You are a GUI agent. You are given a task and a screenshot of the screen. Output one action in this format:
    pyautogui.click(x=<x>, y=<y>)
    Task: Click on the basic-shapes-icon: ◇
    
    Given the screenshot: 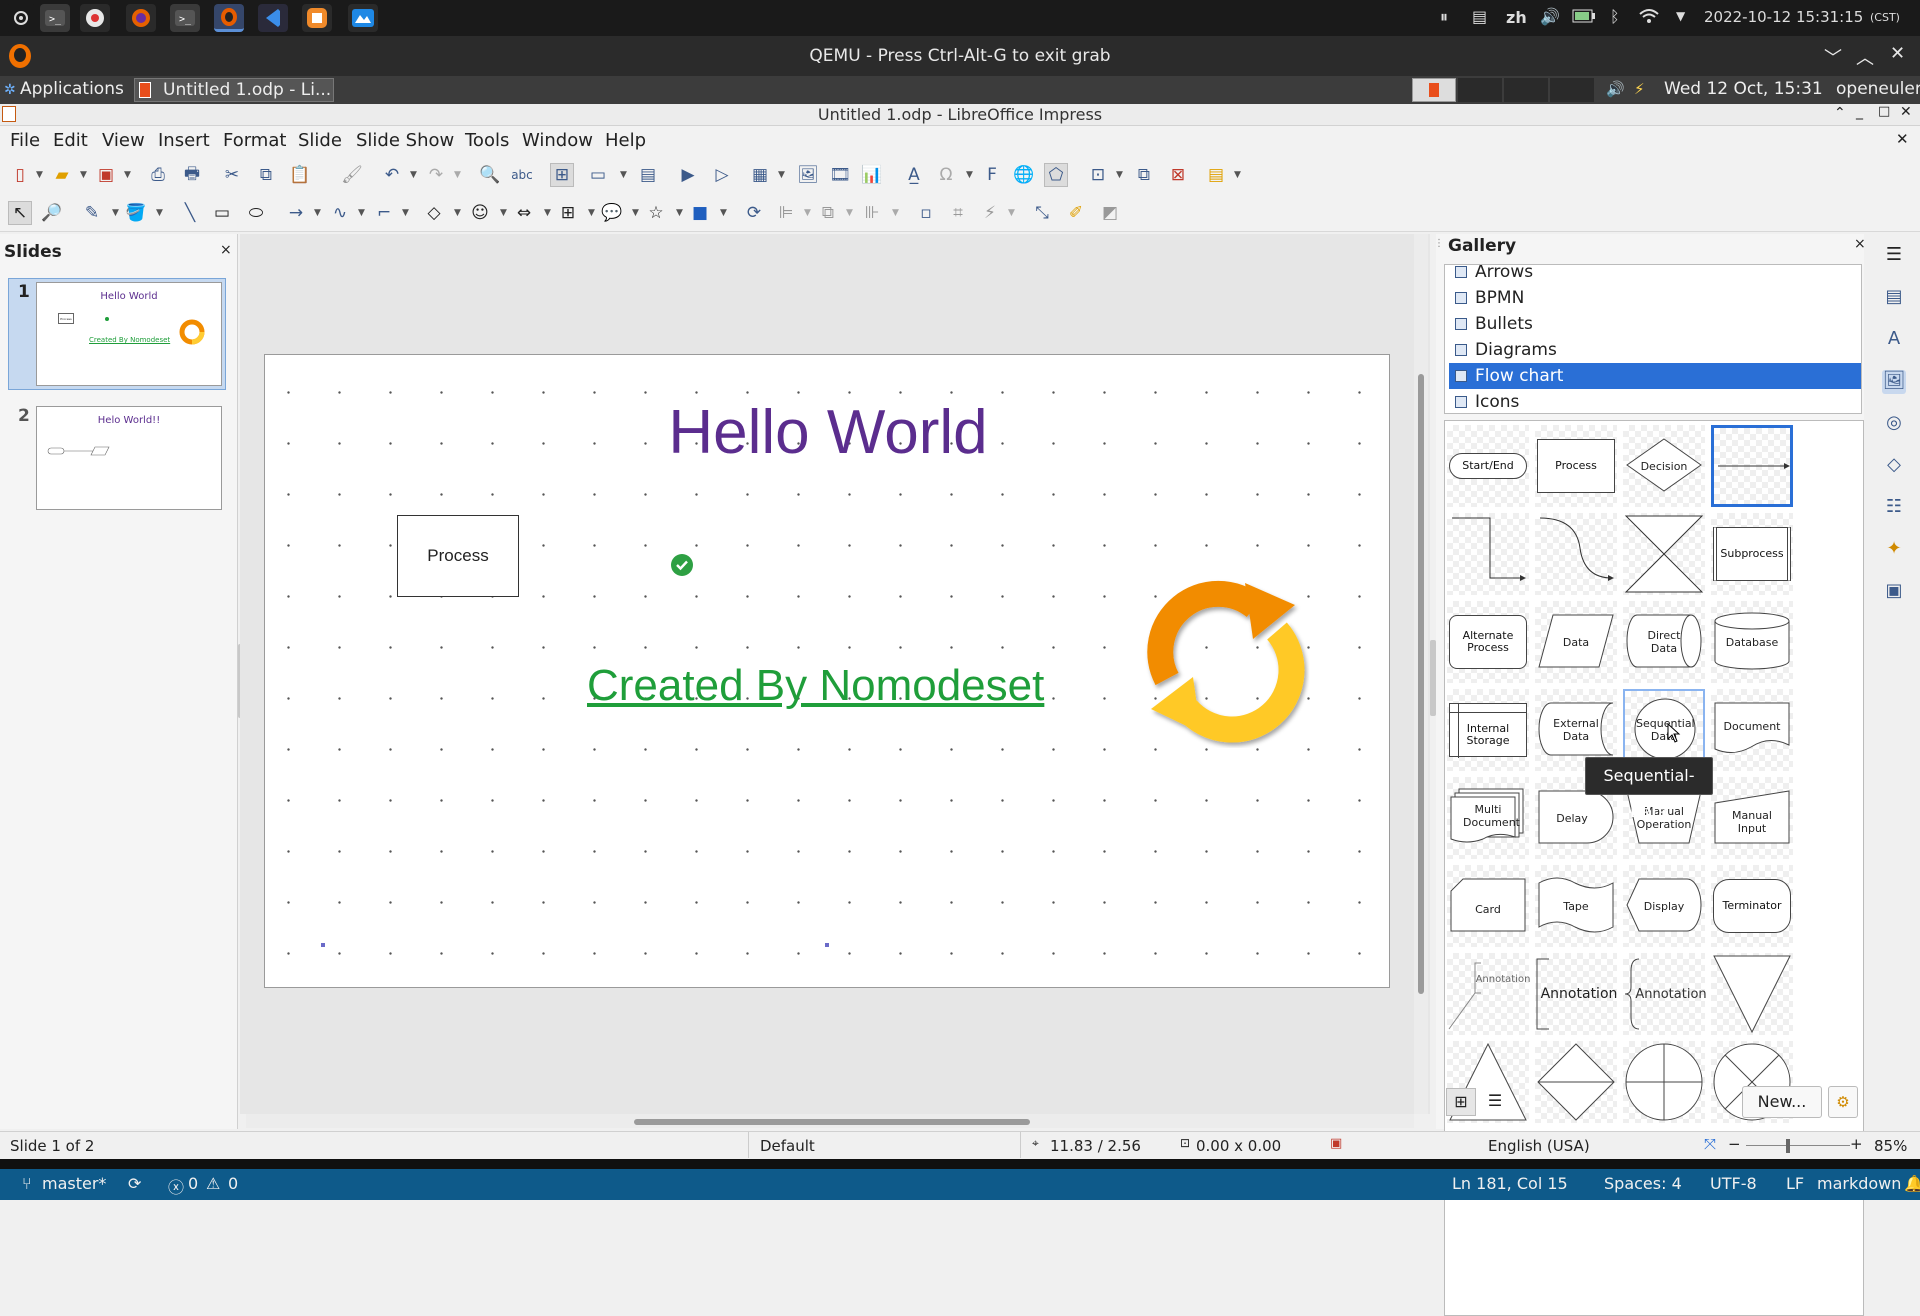 What is the action you would take?
    pyautogui.click(x=434, y=213)
    